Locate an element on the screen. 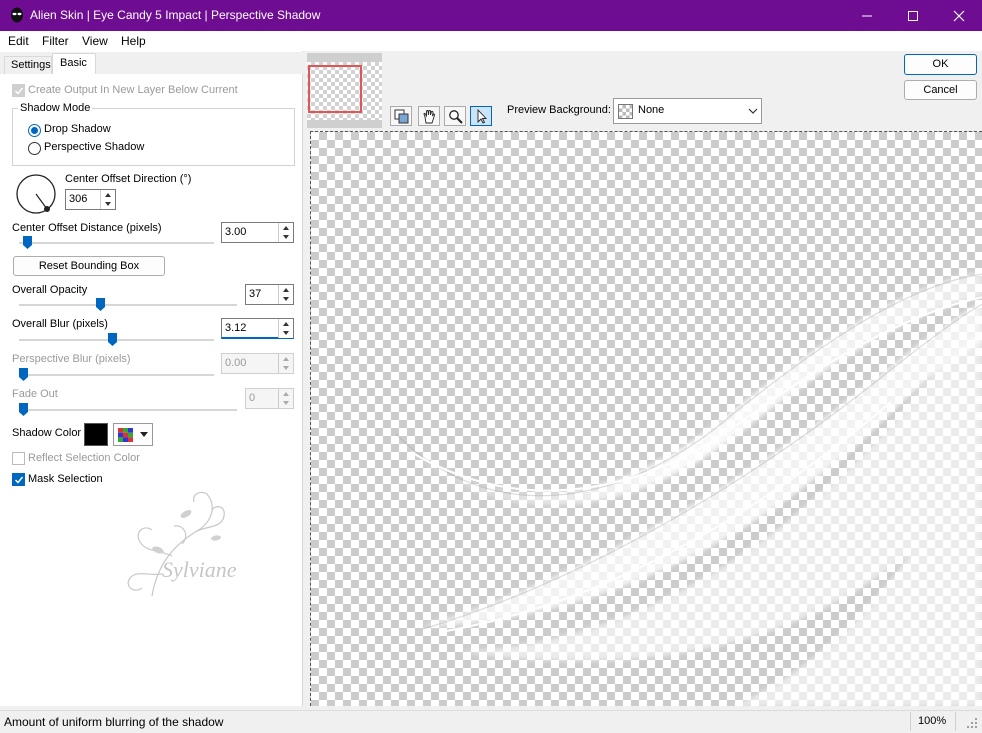  offset-distance-spin-arrows is located at coordinates (285, 232).